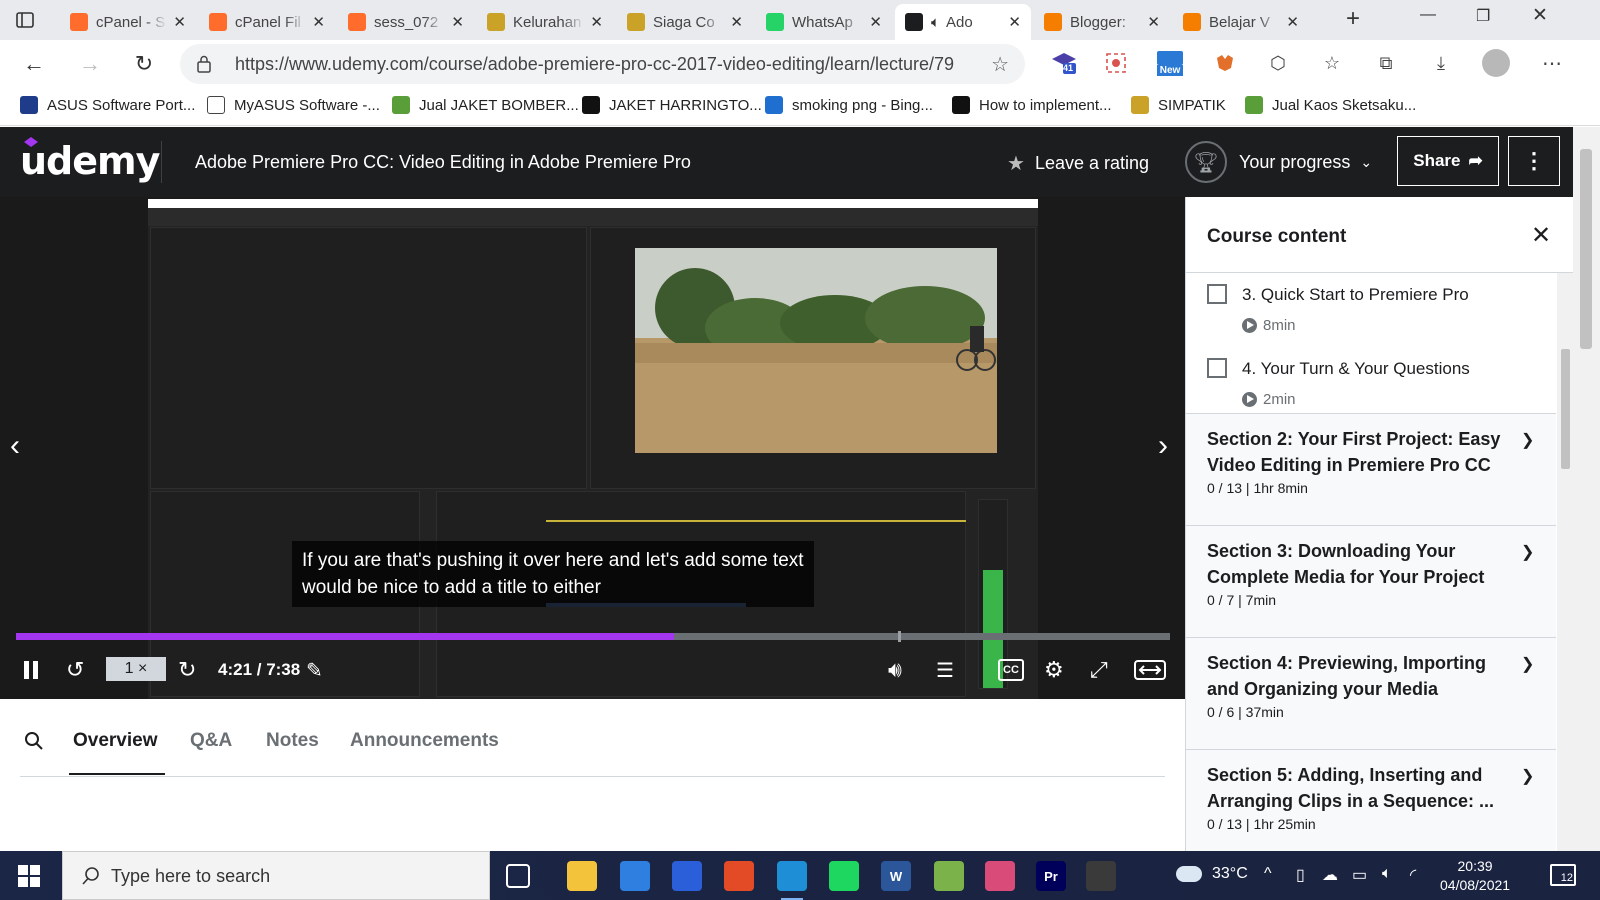 The width and height of the screenshot is (1600, 900). What do you see at coordinates (1552, 63) in the screenshot?
I see `browser-menu-icon: ⋯` at bounding box center [1552, 63].